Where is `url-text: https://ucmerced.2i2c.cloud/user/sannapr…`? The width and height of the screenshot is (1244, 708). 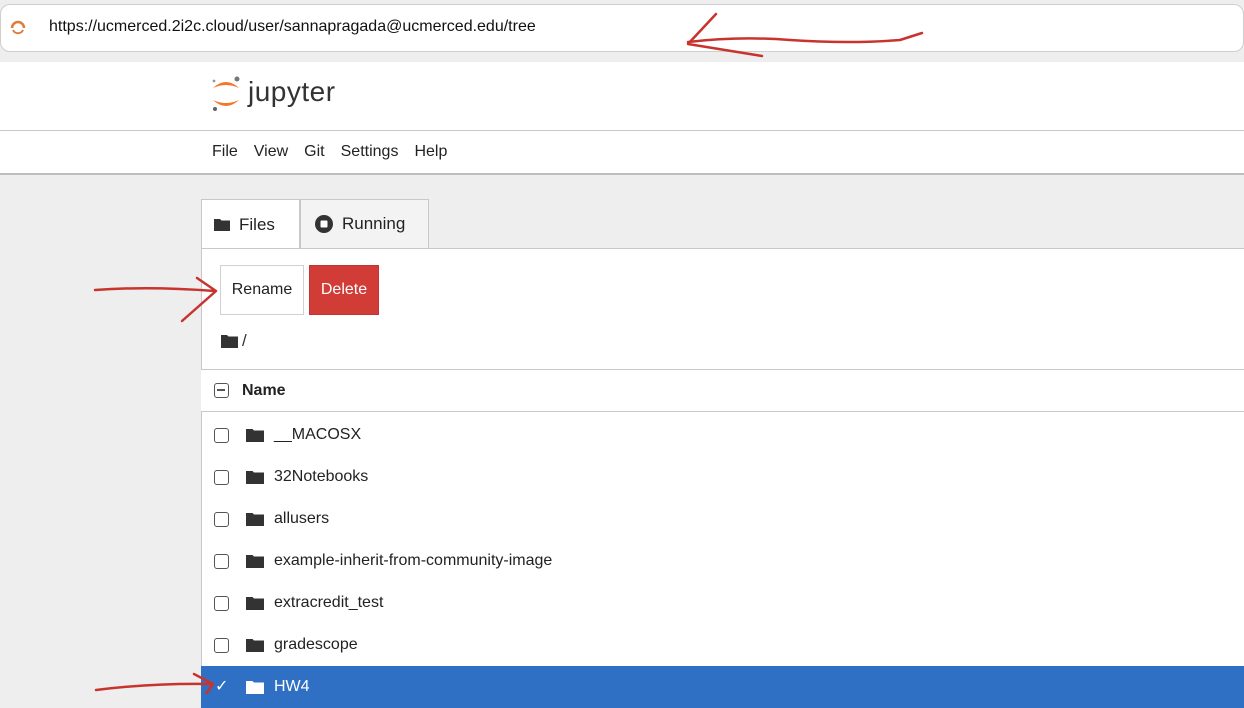
url-text: https://ucmerced.2i2c.cloud/user/sannapr… is located at coordinates (292, 27).